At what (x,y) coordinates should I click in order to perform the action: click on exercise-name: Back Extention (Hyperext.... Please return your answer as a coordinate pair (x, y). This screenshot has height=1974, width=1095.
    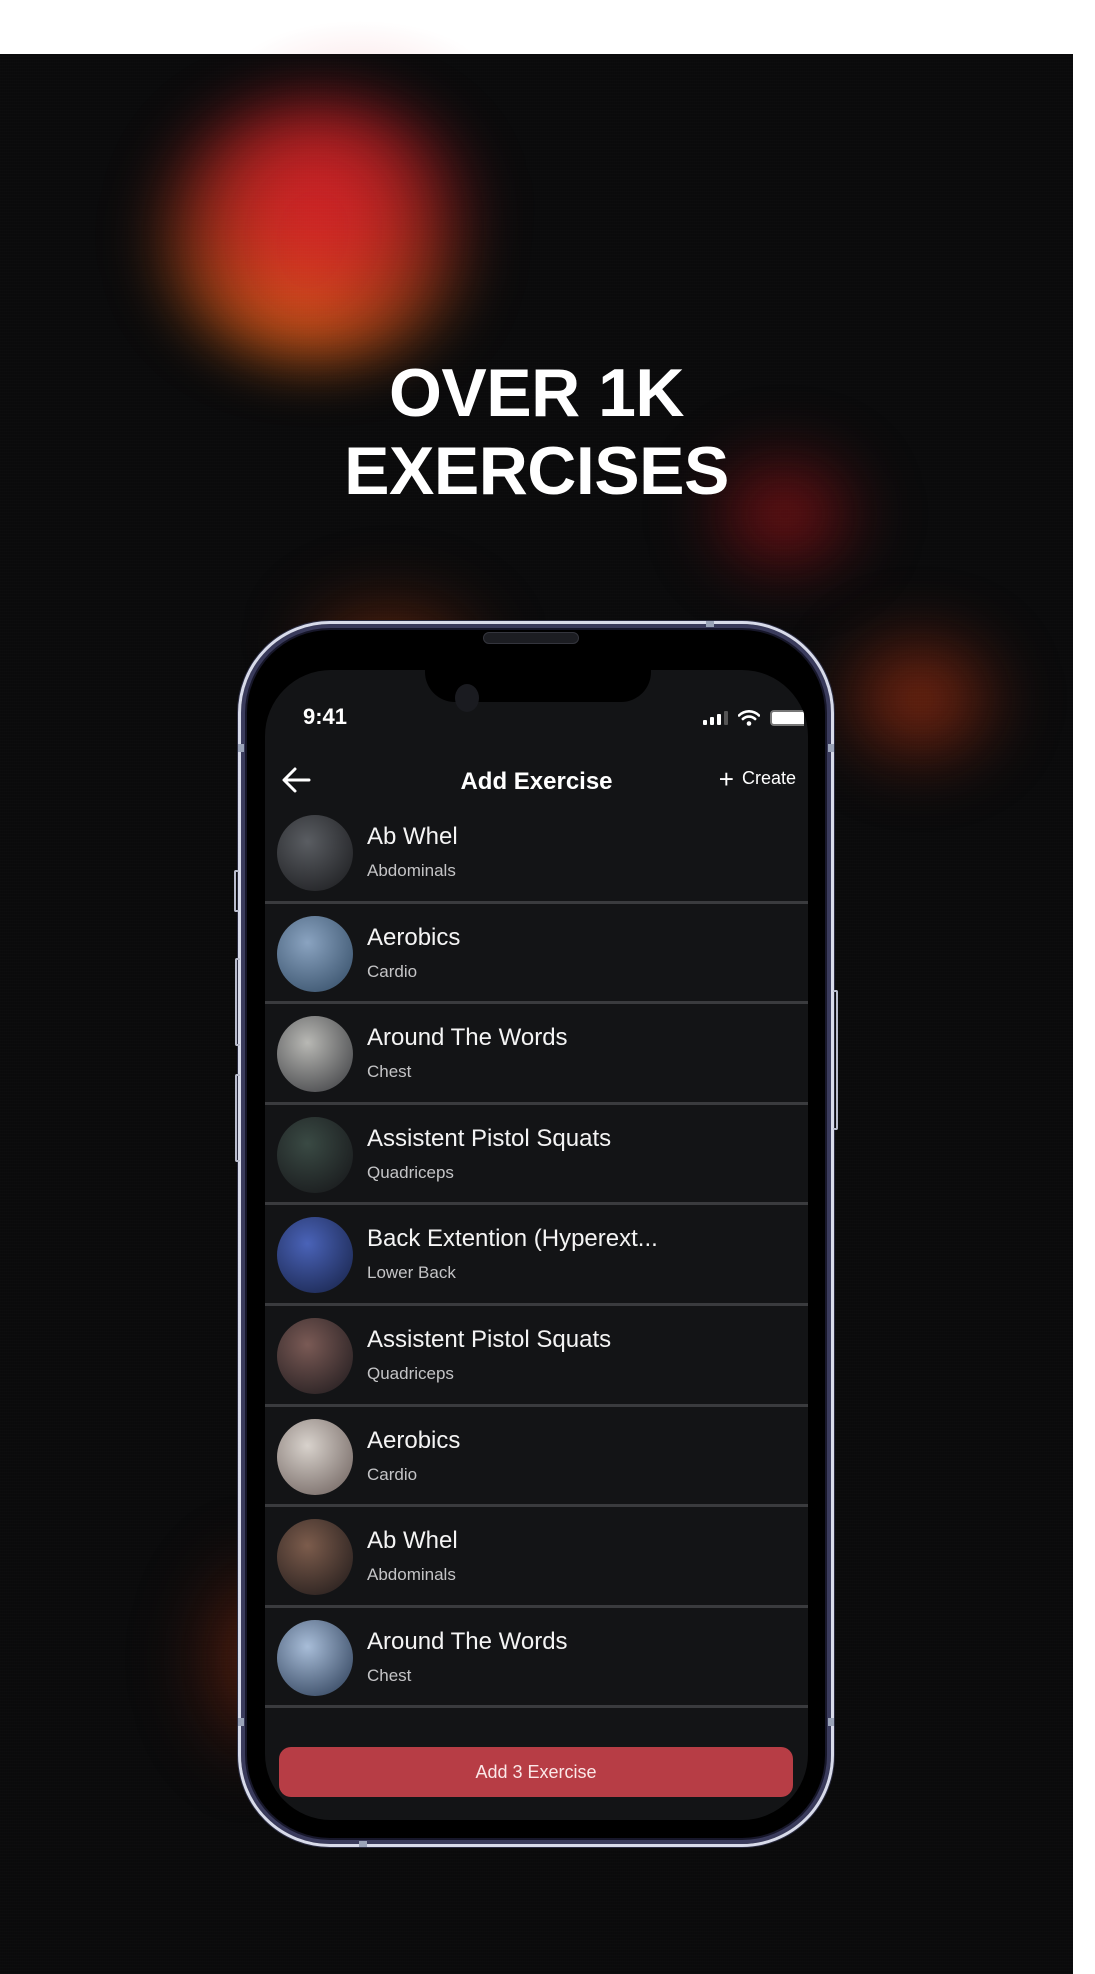
    Looking at the image, I should click on (512, 1239).